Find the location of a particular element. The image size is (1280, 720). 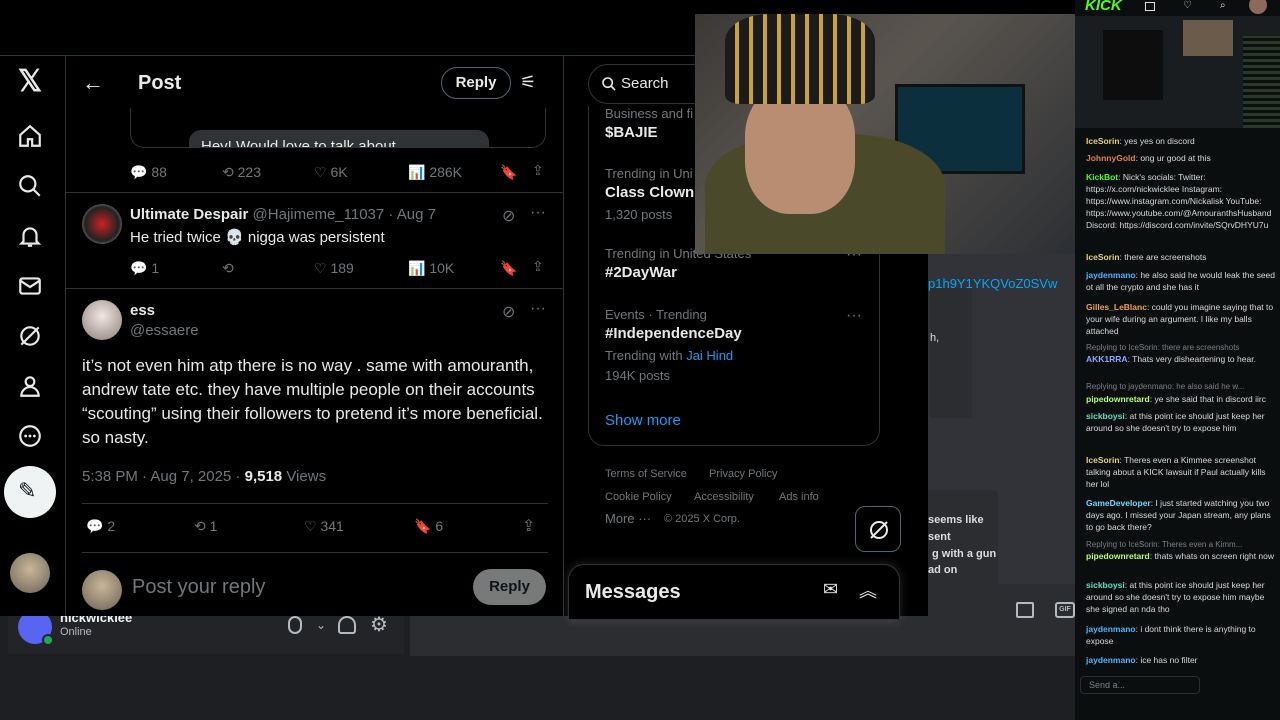

trend-2-name: Class Clown is located at coordinates (649, 192).